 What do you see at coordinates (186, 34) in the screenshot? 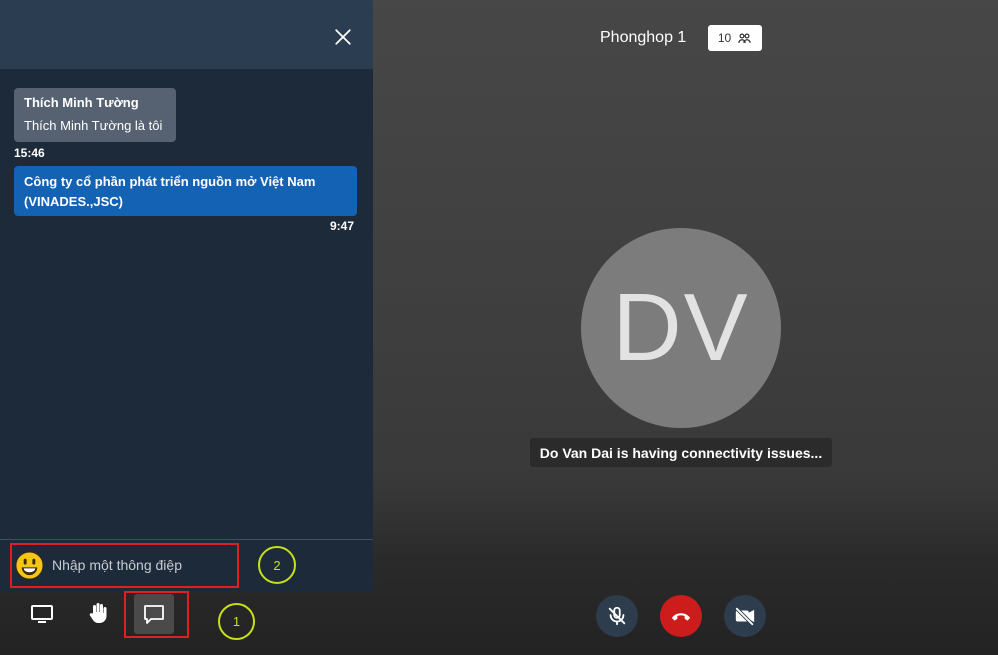
I see `chat-header` at bounding box center [186, 34].